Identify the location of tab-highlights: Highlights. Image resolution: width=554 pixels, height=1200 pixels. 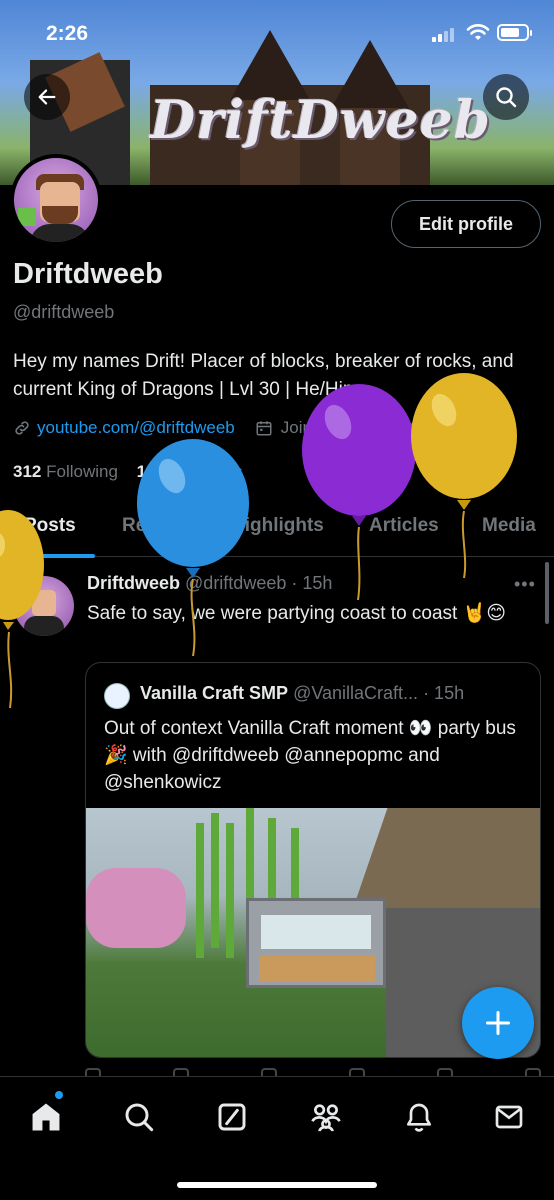
(277, 526).